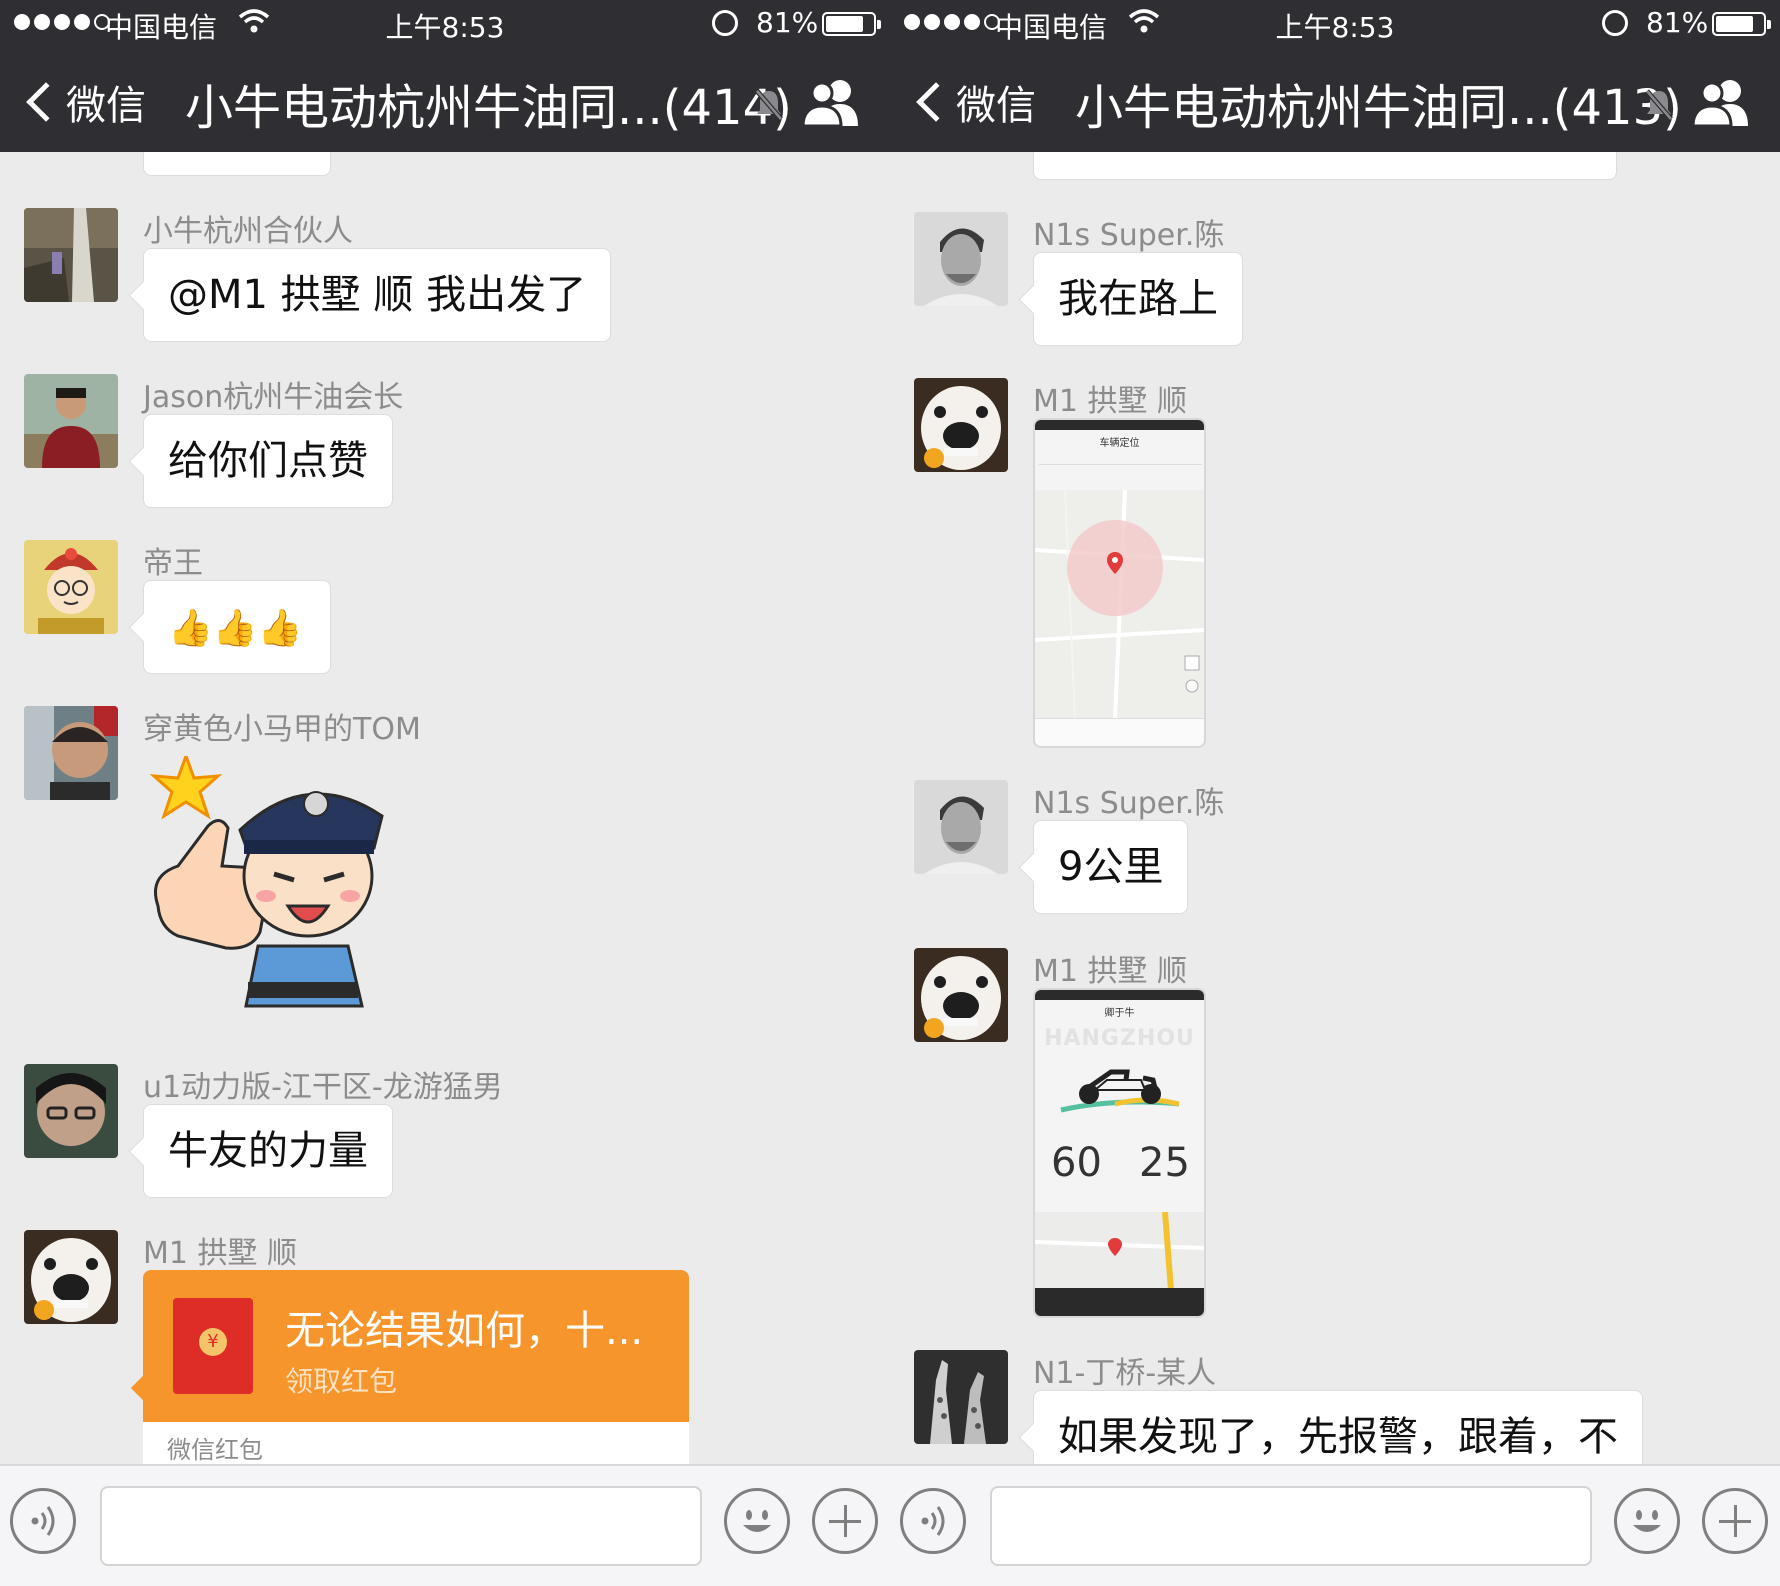 The width and height of the screenshot is (1780, 1586). Describe the element at coordinates (1119, 1302) in the screenshot. I see `screenshot-tab-bar` at that location.